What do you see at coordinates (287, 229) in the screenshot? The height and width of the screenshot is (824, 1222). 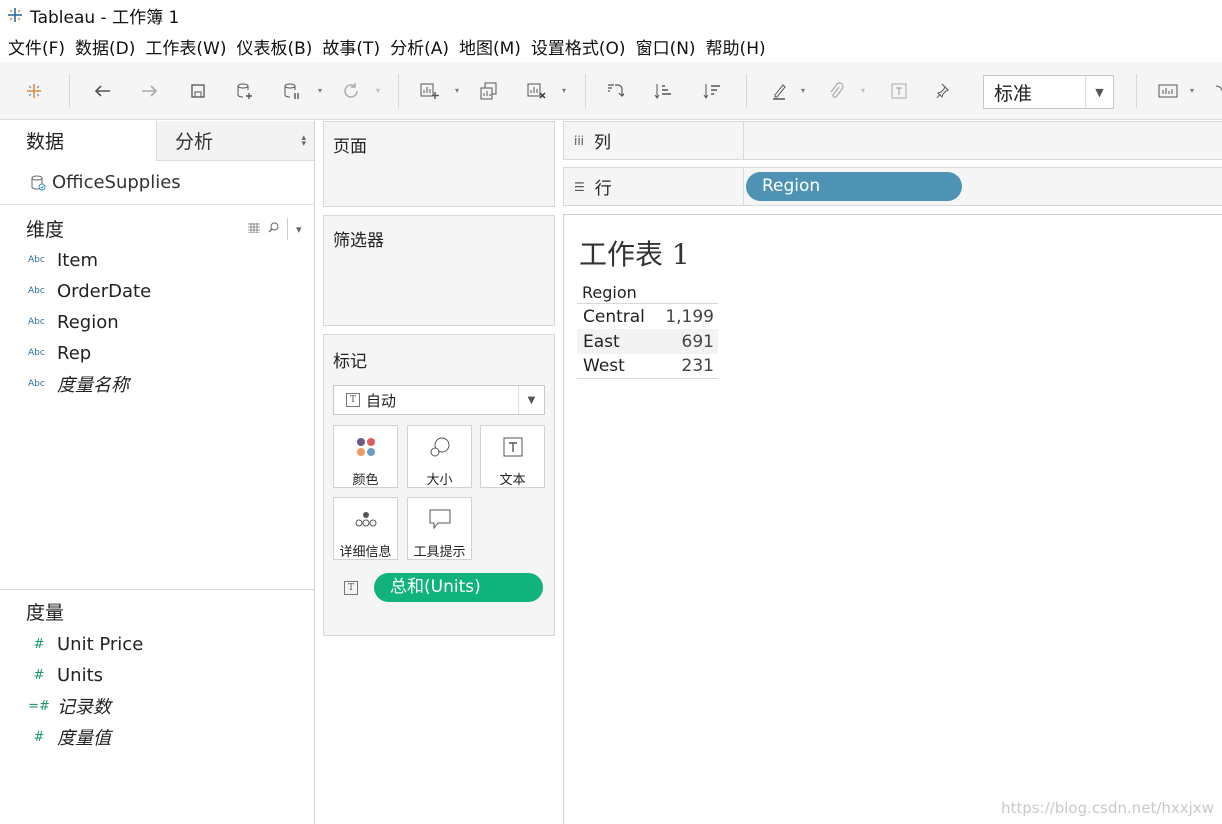 I see `divider` at bounding box center [287, 229].